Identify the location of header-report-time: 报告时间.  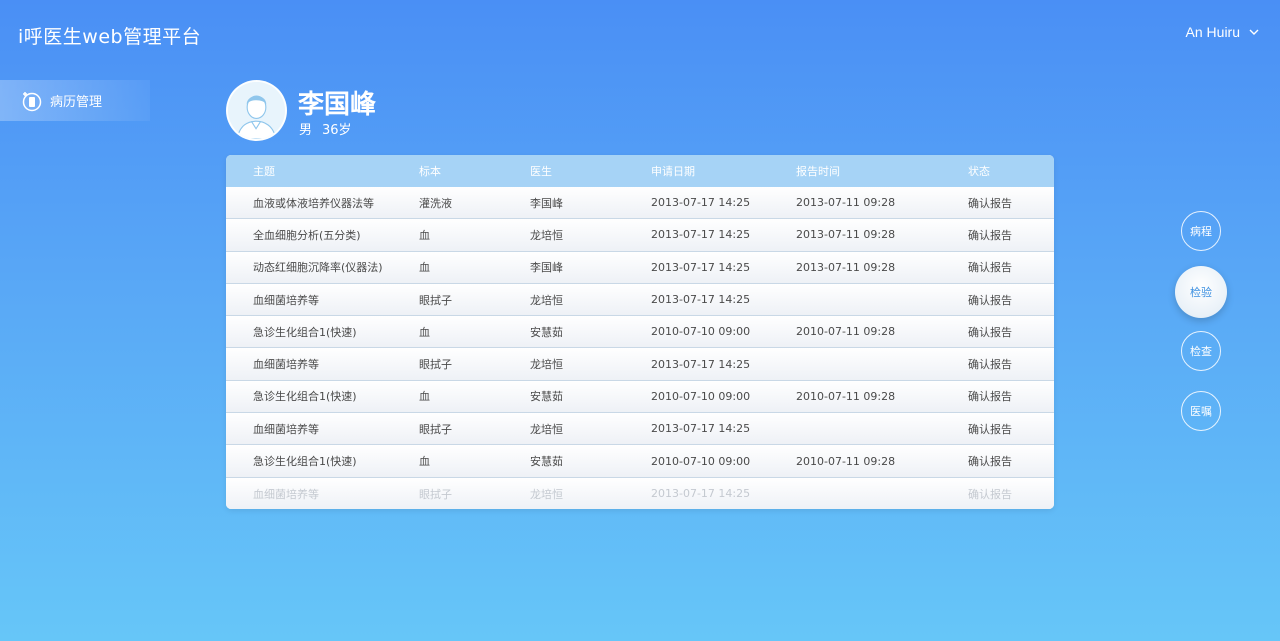
(818, 171).